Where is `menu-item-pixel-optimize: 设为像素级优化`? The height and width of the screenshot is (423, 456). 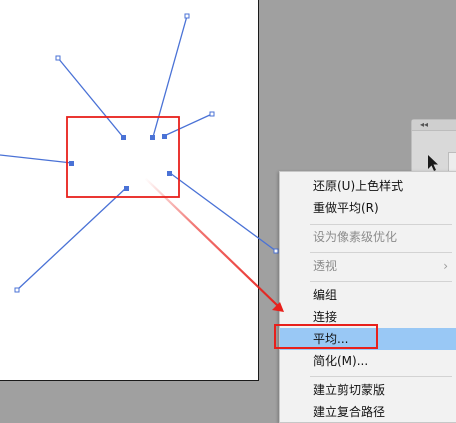
menu-item-pixel-optimize: 设为像素级优化 is located at coordinates (368, 237).